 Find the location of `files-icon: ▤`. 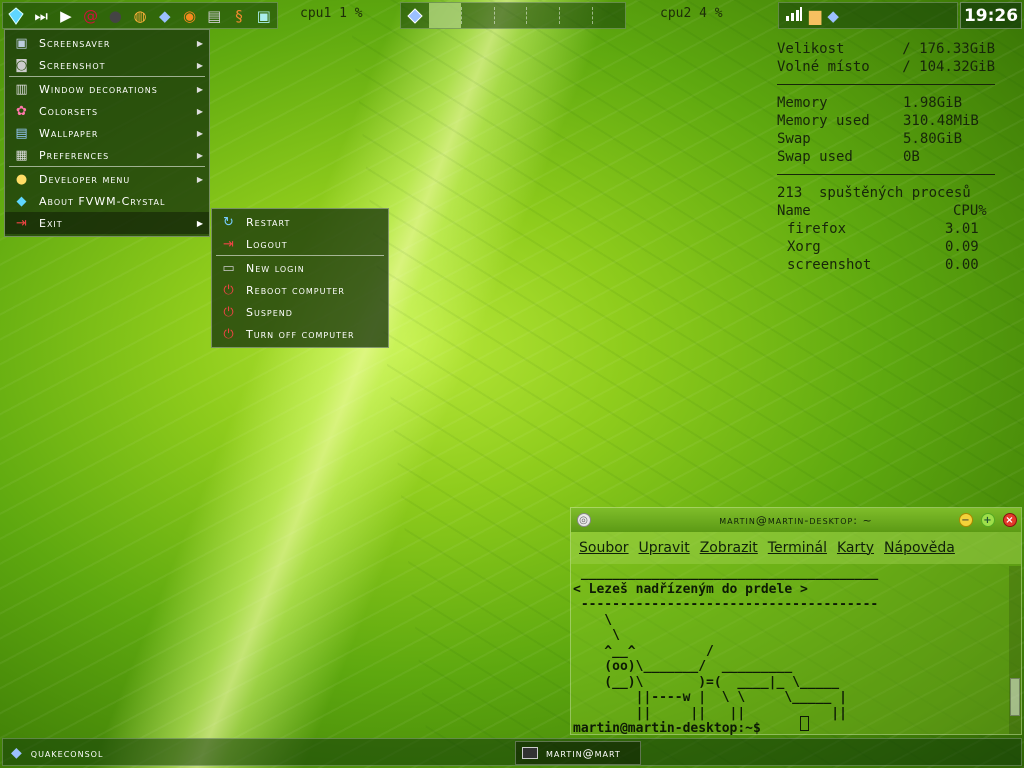

files-icon: ▤ is located at coordinates (214, 16).